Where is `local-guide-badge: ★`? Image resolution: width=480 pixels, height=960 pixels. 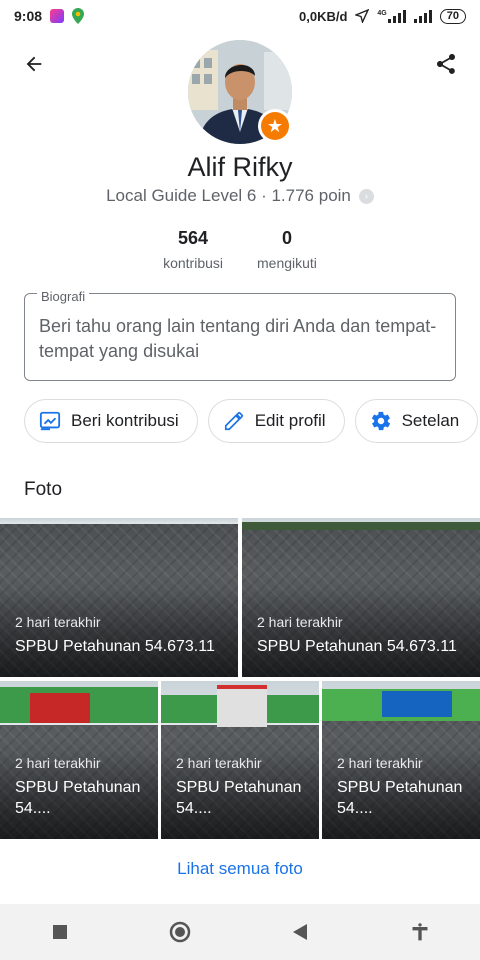
local-guide-badge: ★ is located at coordinates (275, 126).